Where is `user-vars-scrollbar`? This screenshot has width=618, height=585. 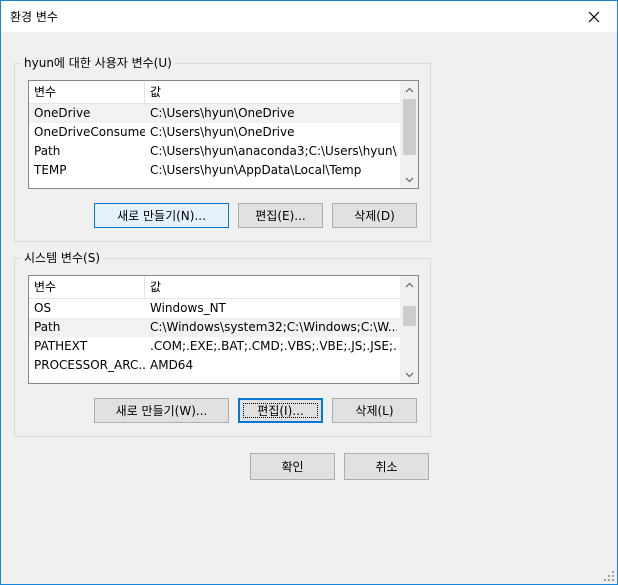
user-vars-scrollbar is located at coordinates (409, 134).